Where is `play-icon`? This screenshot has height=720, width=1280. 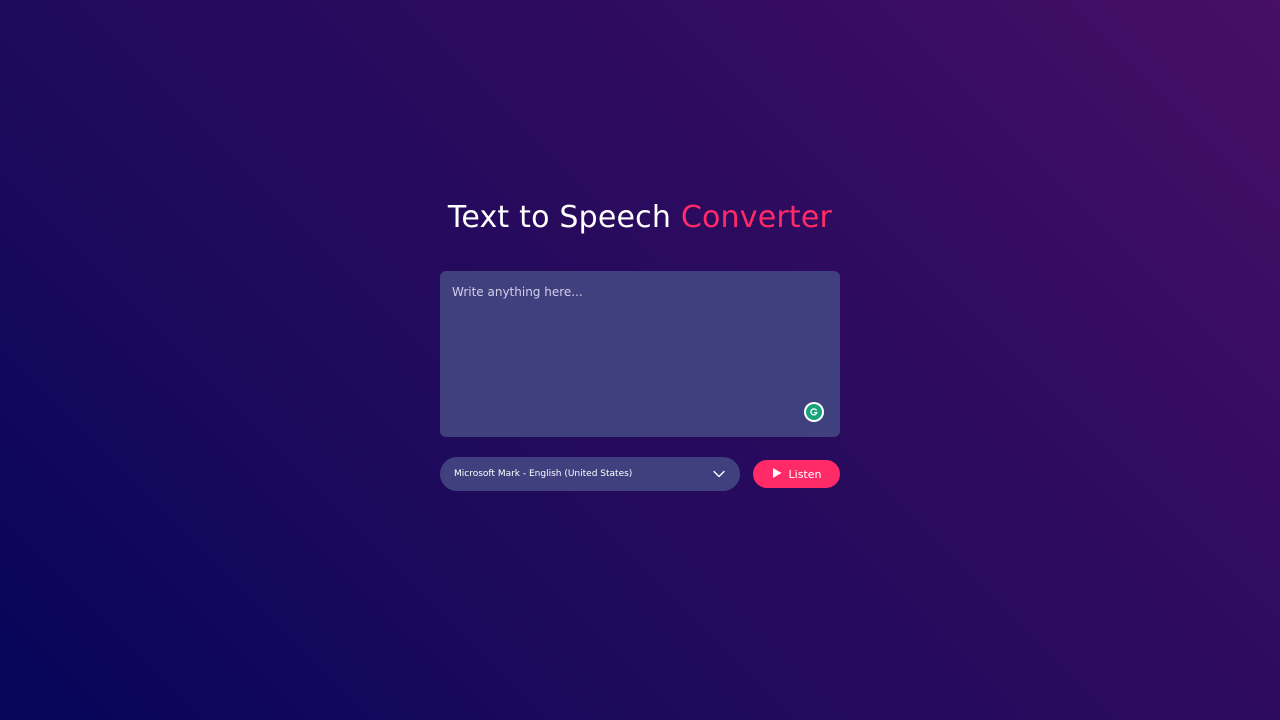
play-icon is located at coordinates (777, 474).